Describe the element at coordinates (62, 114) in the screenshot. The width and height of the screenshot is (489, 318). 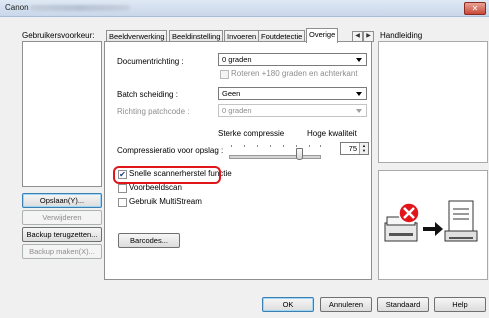
I see `user-prefs-list` at that location.